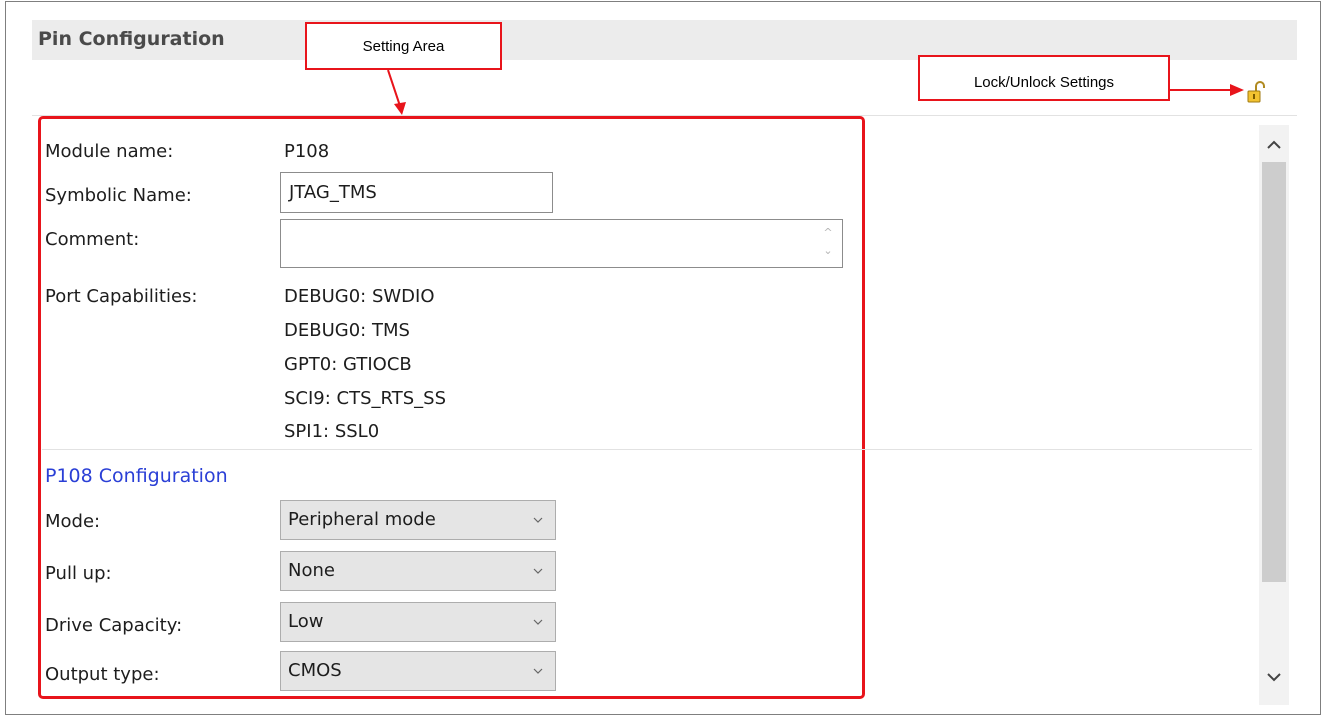 The width and height of the screenshot is (1325, 717). What do you see at coordinates (416, 192) in the screenshot?
I see `symbolic-name-input: JTAG_TMS` at bounding box center [416, 192].